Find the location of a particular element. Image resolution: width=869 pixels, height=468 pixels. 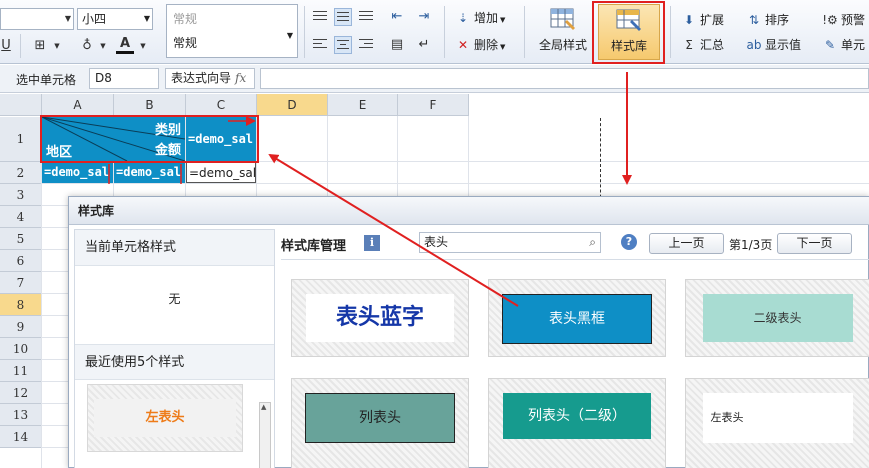

summary-button: Σ 汇总 is located at coordinates (702, 45).